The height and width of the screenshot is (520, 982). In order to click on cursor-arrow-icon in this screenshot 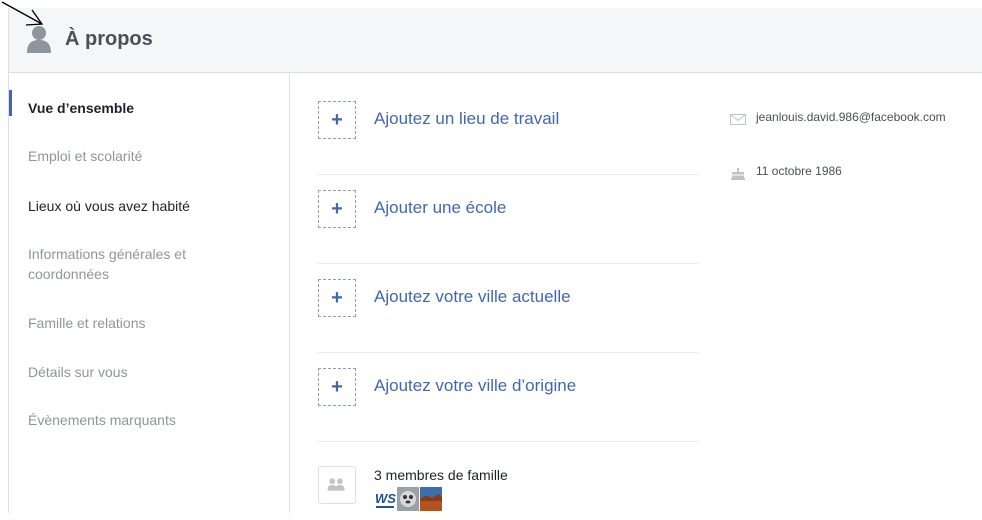, I will do `click(22, 13)`.